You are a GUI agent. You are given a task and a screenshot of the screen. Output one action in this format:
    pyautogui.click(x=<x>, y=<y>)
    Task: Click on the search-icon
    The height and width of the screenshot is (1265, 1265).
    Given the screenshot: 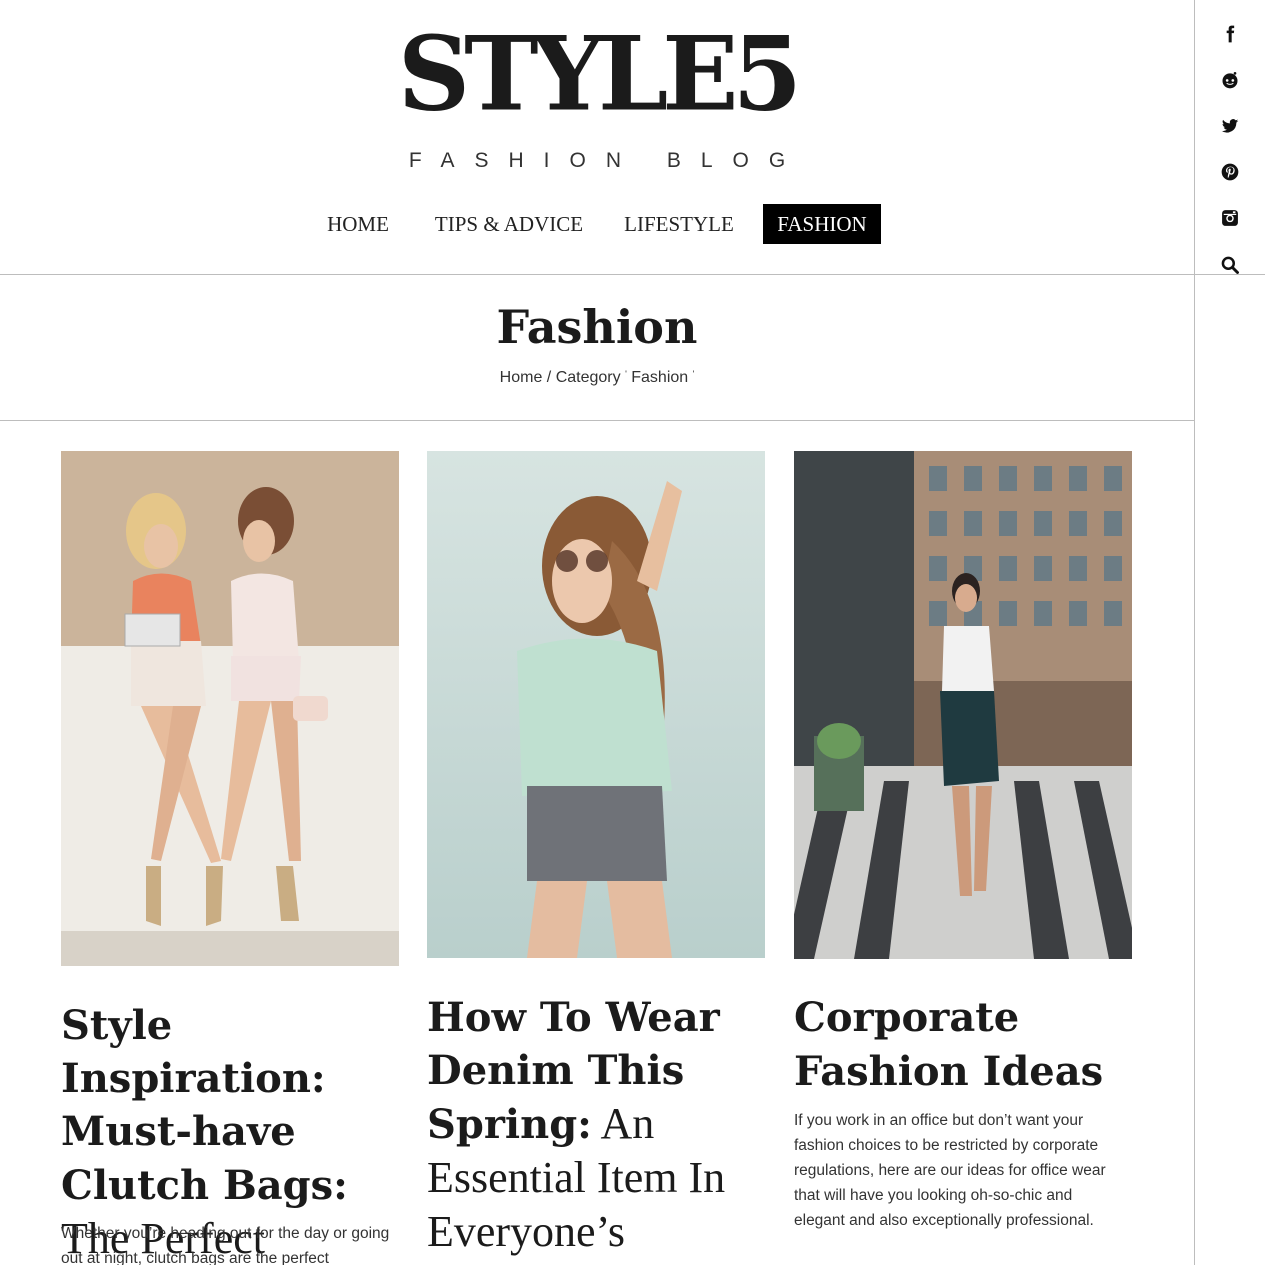 What is the action you would take?
    pyautogui.click(x=1230, y=265)
    